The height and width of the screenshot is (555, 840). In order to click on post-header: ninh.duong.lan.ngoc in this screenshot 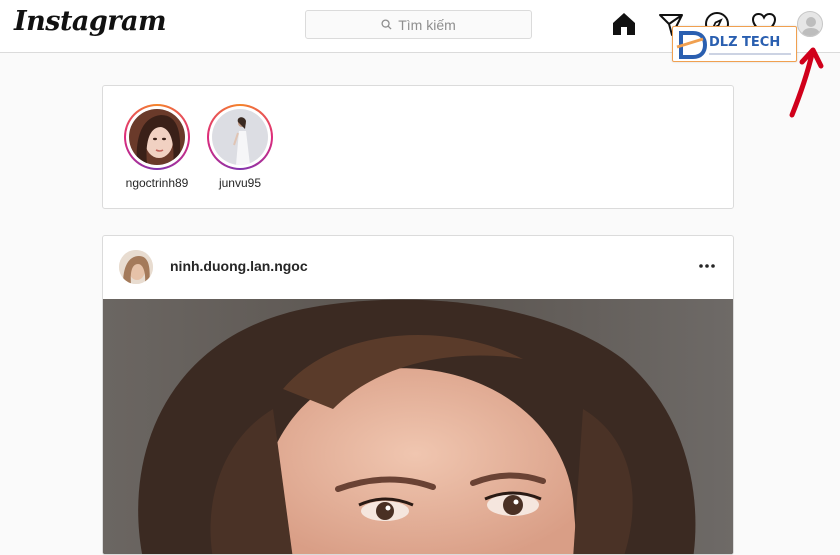, I will do `click(418, 267)`.